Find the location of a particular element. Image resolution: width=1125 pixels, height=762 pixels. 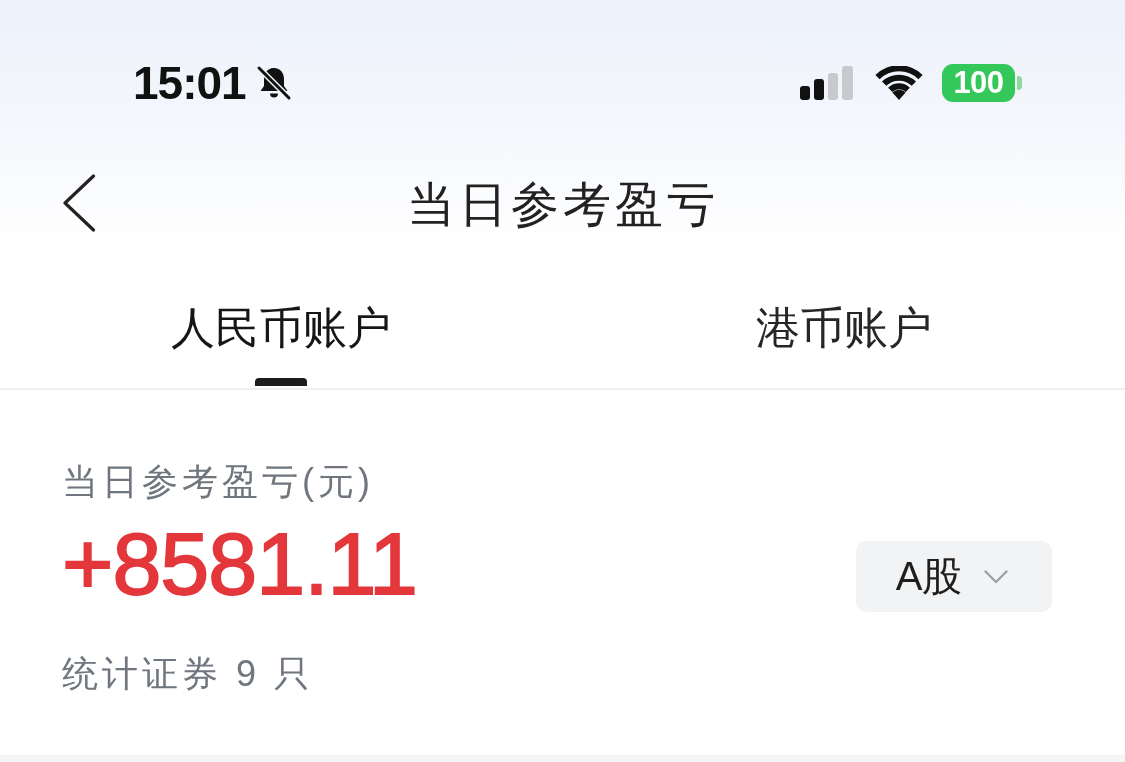

chevron-down-icon is located at coordinates (996, 576).